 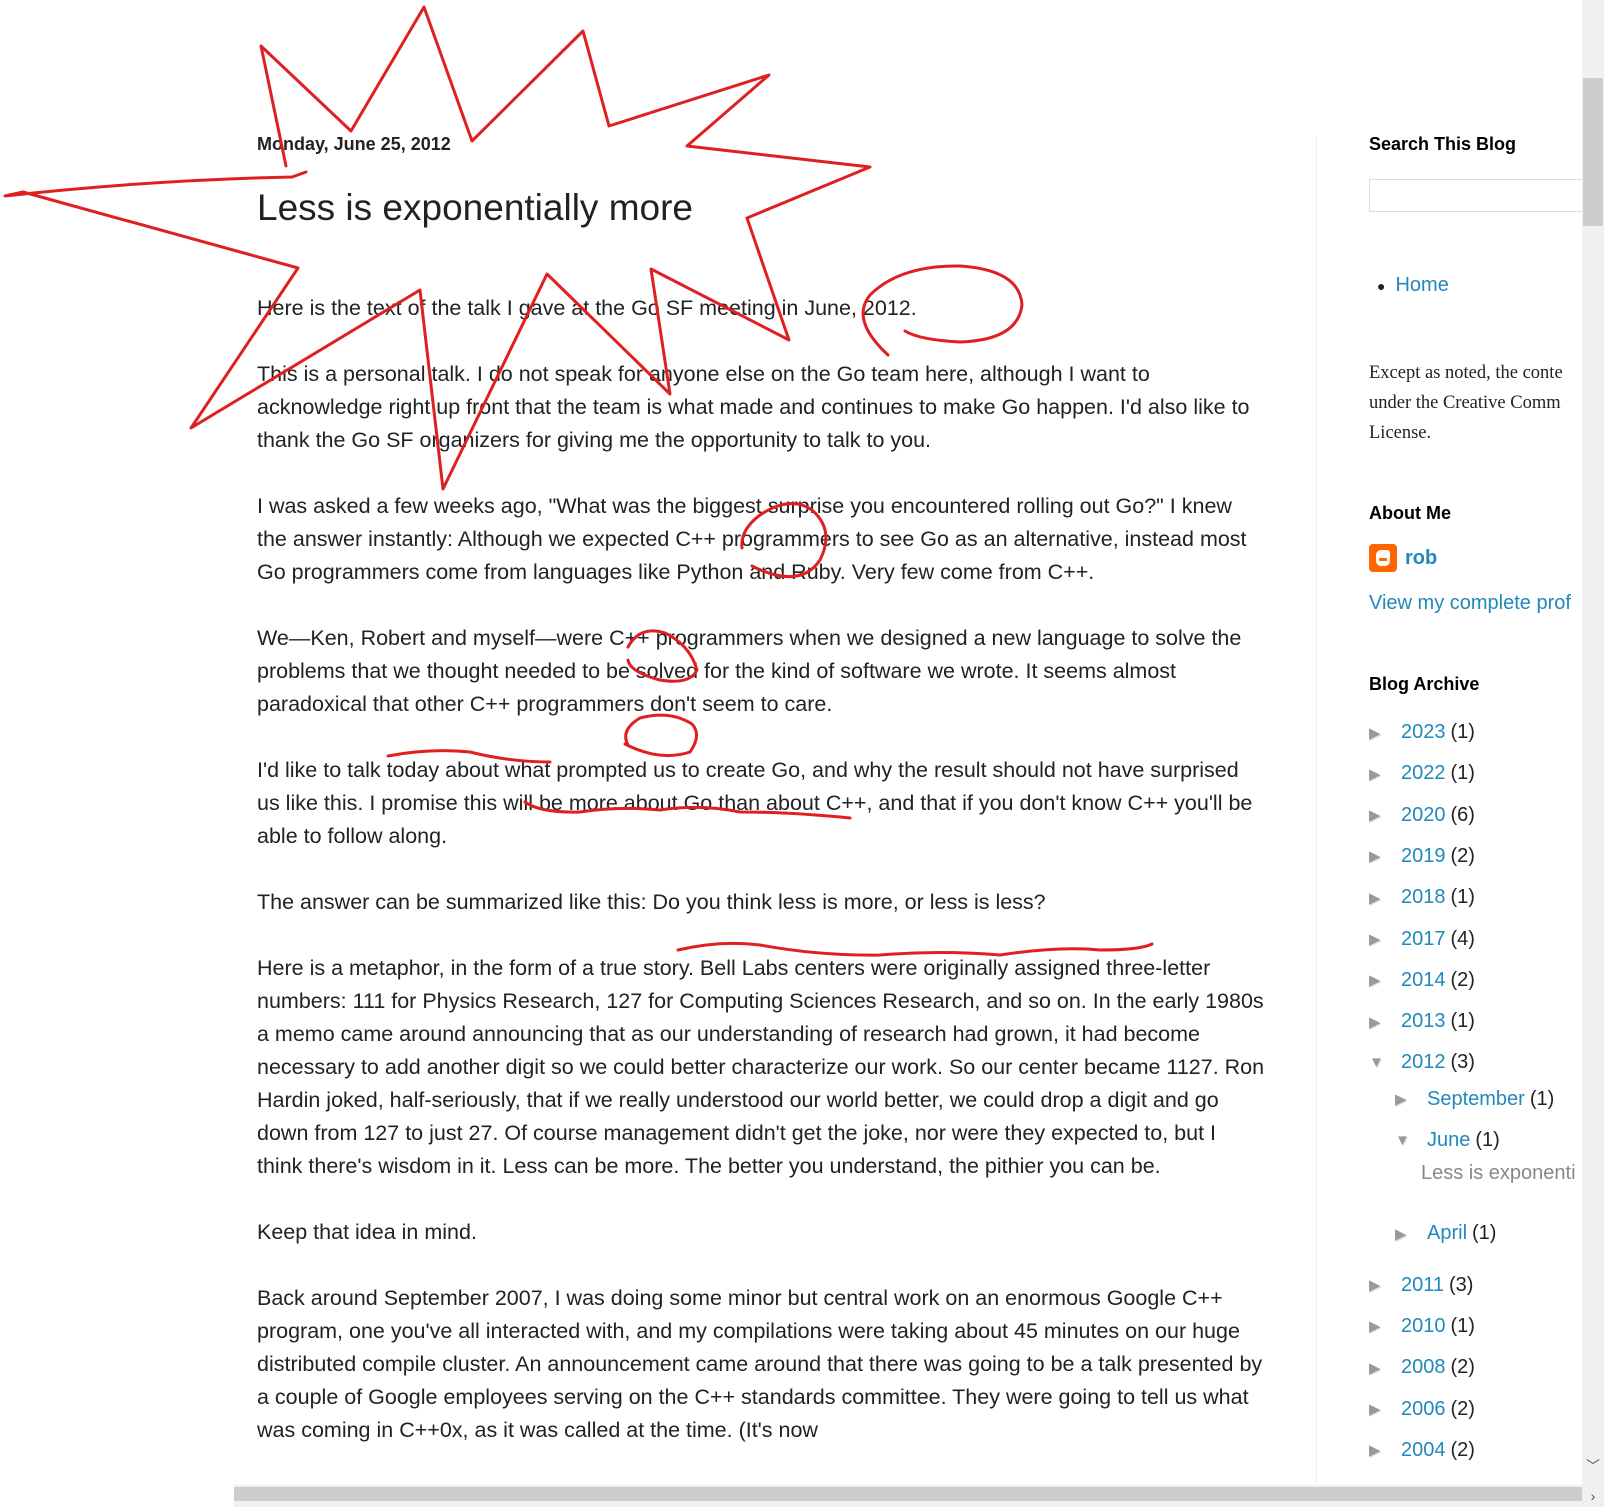 I want to click on archive-count: (4), so click(x=1462, y=938).